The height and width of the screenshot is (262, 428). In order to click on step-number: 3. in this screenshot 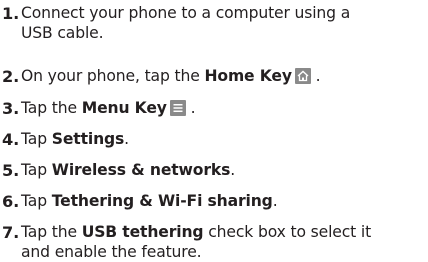, I will do `click(10, 109)`.